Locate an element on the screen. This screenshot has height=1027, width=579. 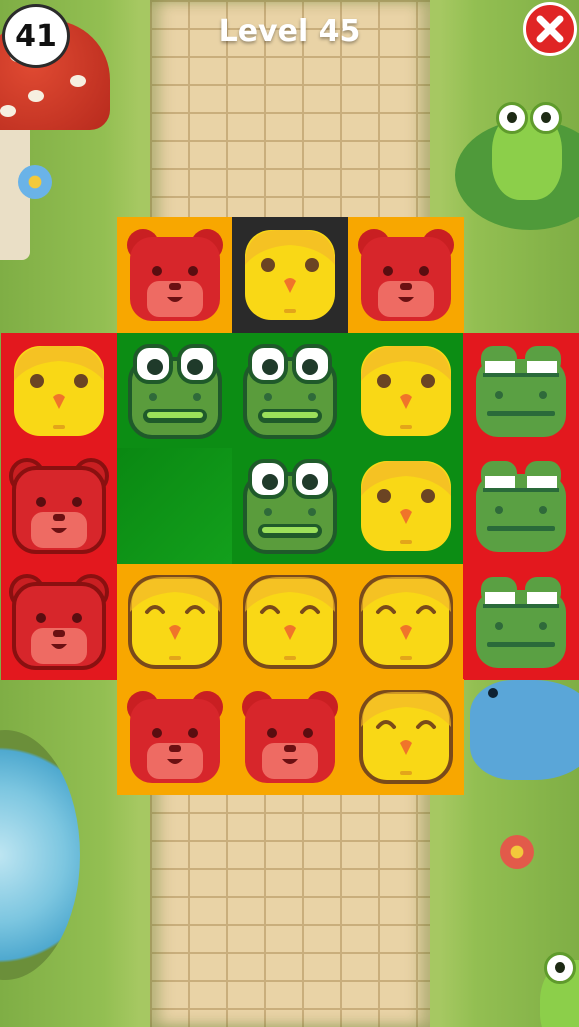
blue-lizard-decoration is located at coordinates (524, 730).